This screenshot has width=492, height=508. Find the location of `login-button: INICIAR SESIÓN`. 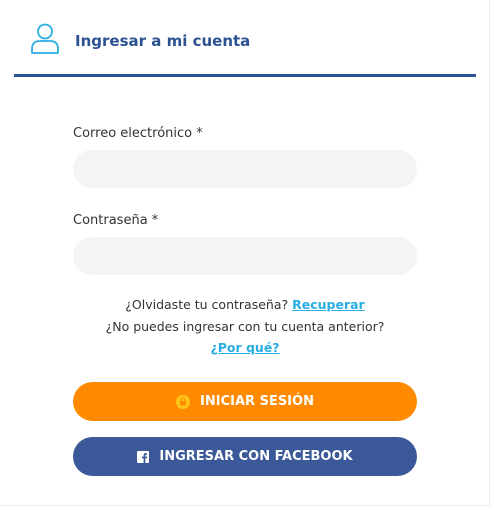

login-button: INICIAR SESIÓN is located at coordinates (245, 401).